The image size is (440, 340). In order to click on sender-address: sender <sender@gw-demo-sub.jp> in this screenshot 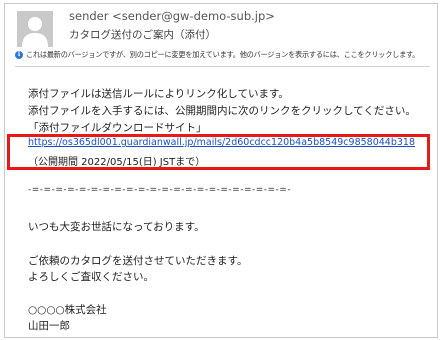, I will do `click(172, 16)`.